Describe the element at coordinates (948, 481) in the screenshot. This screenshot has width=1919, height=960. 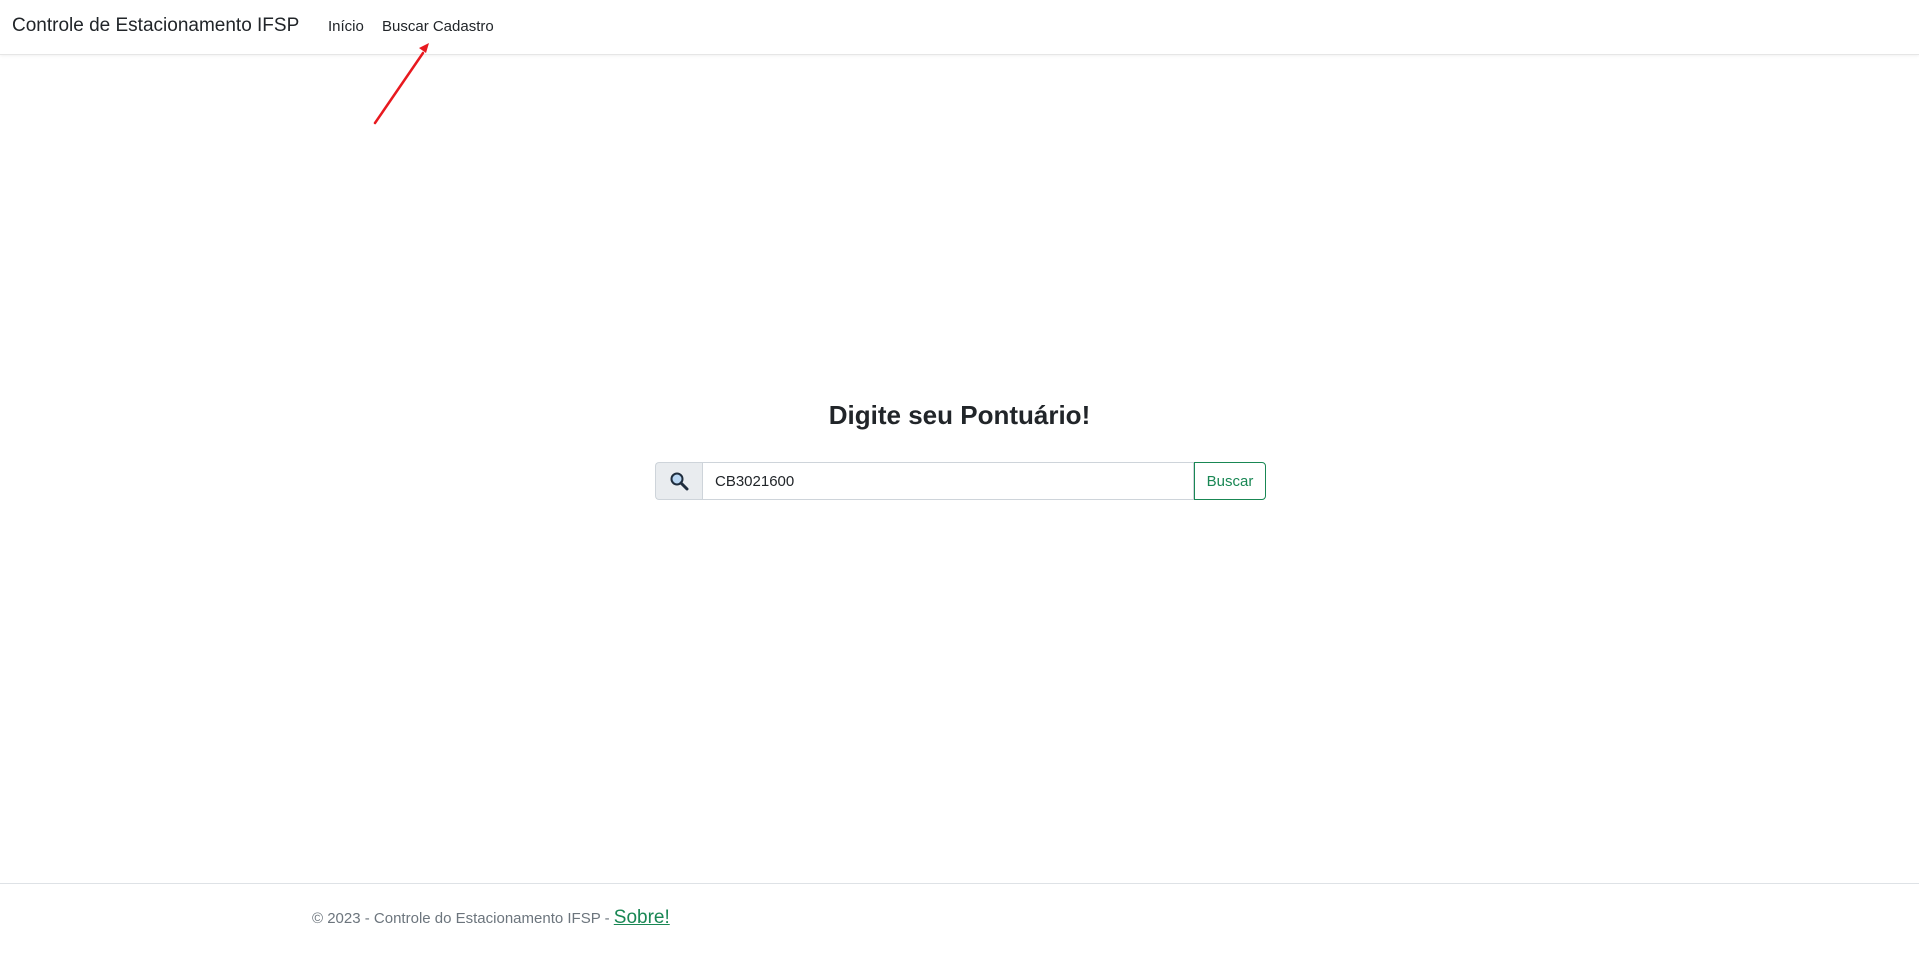
I see `pontuario-search-input` at that location.